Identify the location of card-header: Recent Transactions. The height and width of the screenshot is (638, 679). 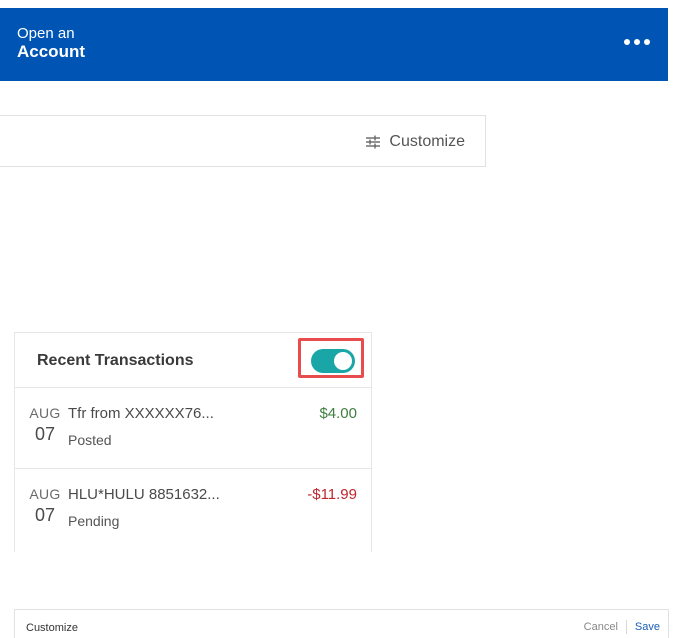
(193, 360).